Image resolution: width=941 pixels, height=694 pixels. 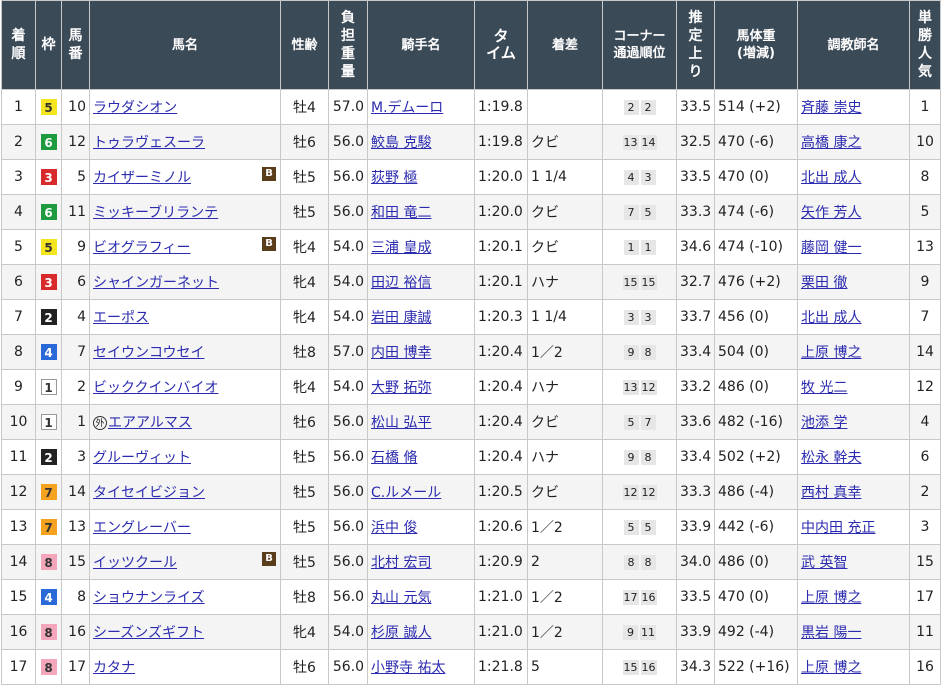 I want to click on horse-name-link: シーズンズギフト, so click(x=148, y=633).